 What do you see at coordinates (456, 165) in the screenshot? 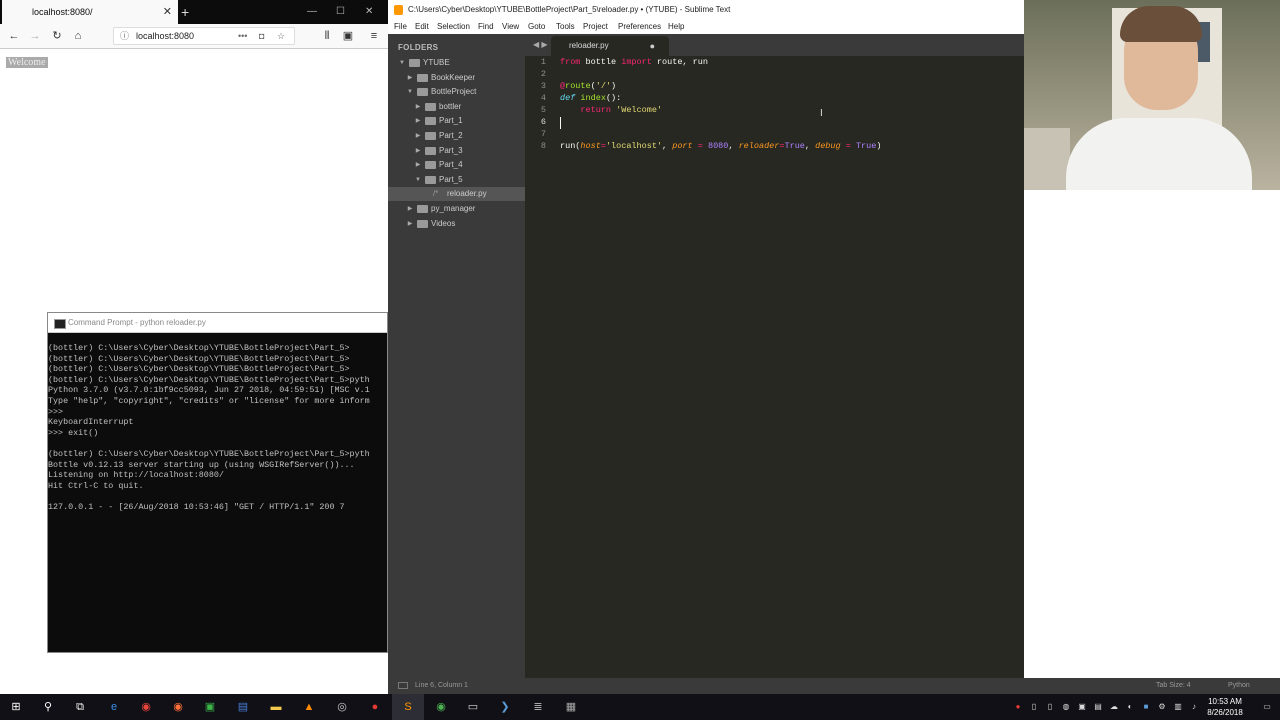
I see `tree-folder: ▶ Part_4` at bounding box center [456, 165].